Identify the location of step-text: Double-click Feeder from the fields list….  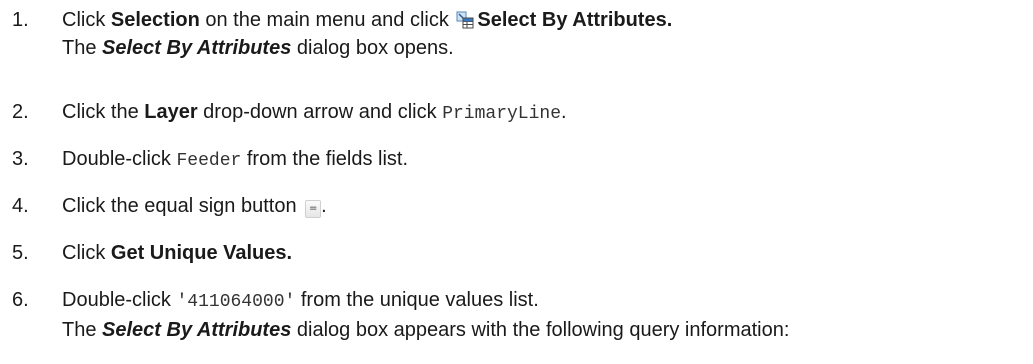
(235, 159).